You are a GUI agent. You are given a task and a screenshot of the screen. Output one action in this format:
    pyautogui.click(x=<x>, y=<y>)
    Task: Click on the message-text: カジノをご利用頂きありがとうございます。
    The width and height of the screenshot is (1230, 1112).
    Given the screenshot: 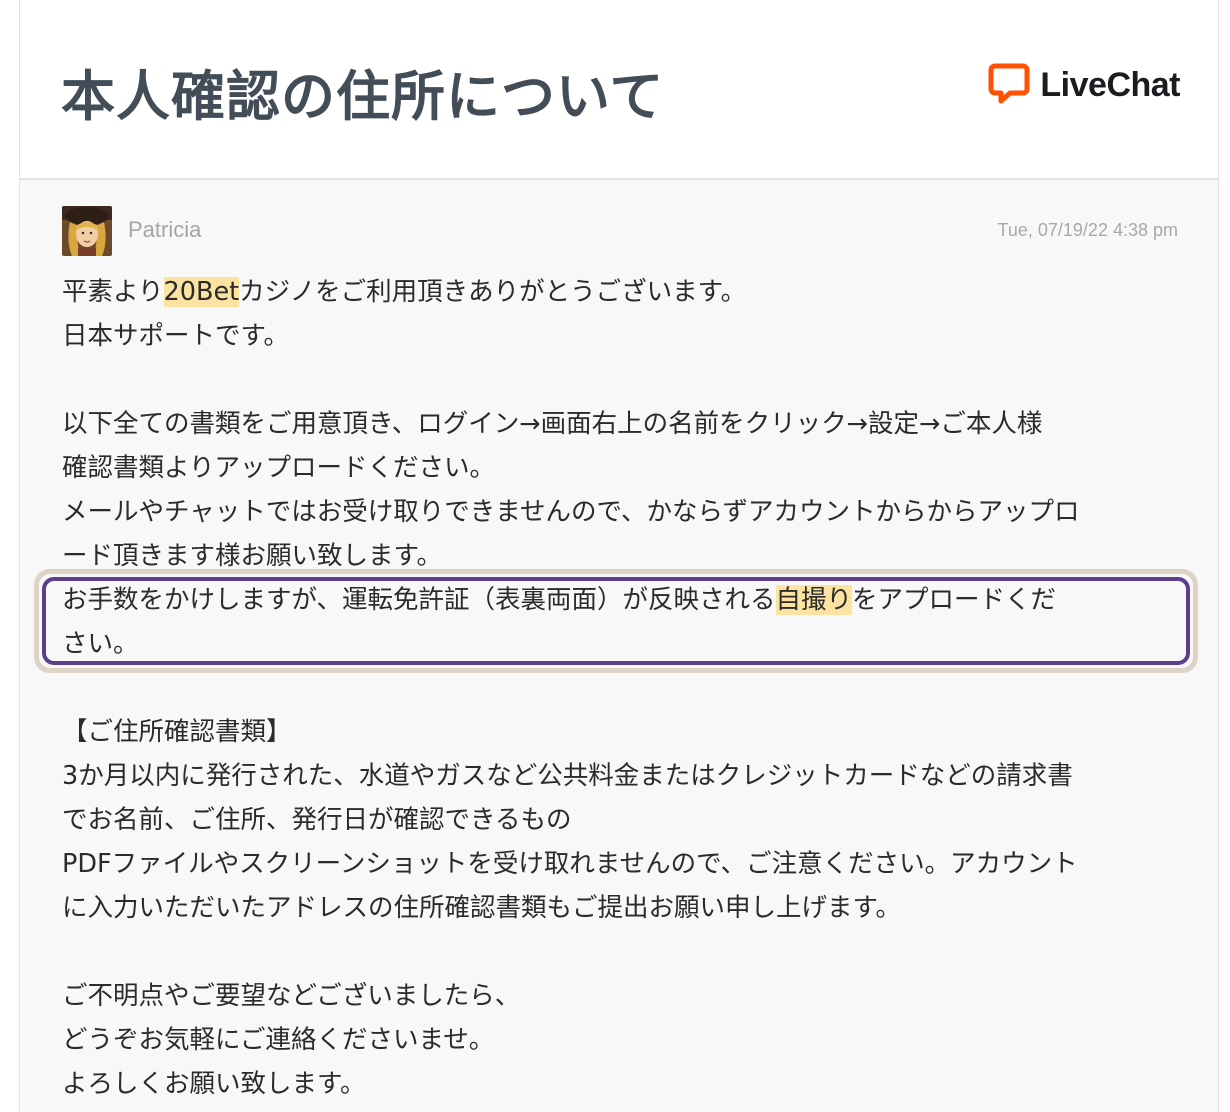 What is the action you would take?
    pyautogui.click(x=493, y=292)
    